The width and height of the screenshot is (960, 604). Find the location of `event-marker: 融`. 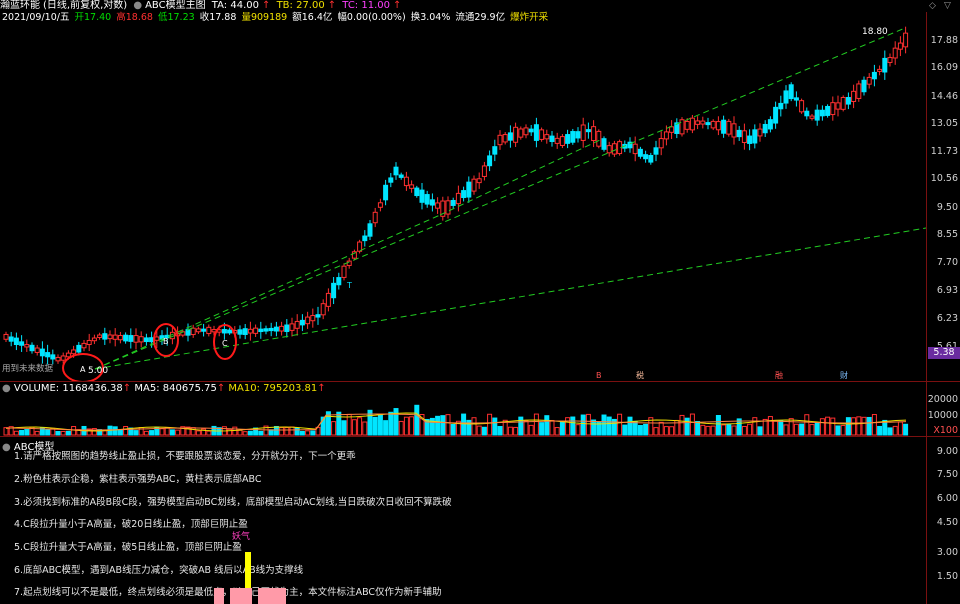

event-marker: 融 is located at coordinates (779, 375).